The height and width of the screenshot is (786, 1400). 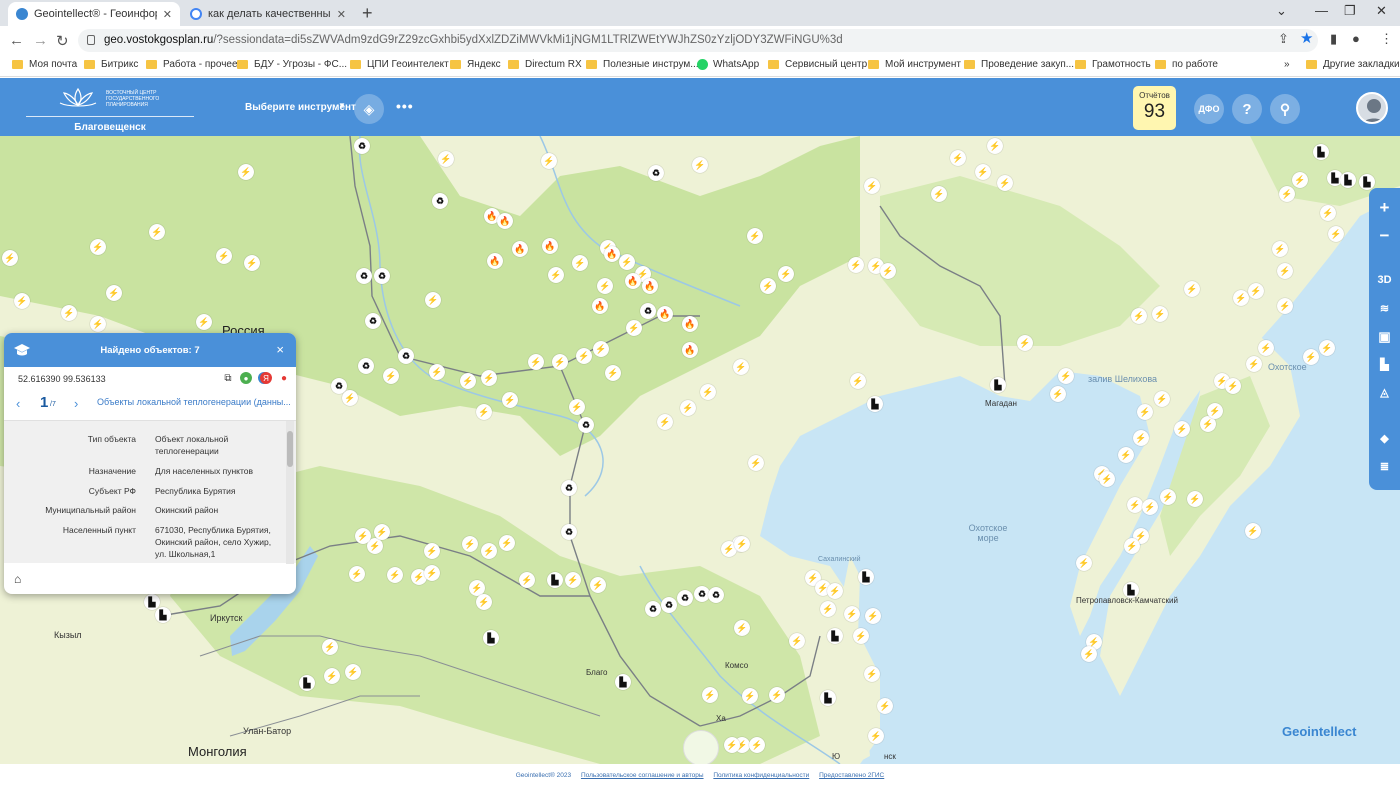 What do you see at coordinates (1356, 38) in the screenshot?
I see `profile-icon: ●` at bounding box center [1356, 38].